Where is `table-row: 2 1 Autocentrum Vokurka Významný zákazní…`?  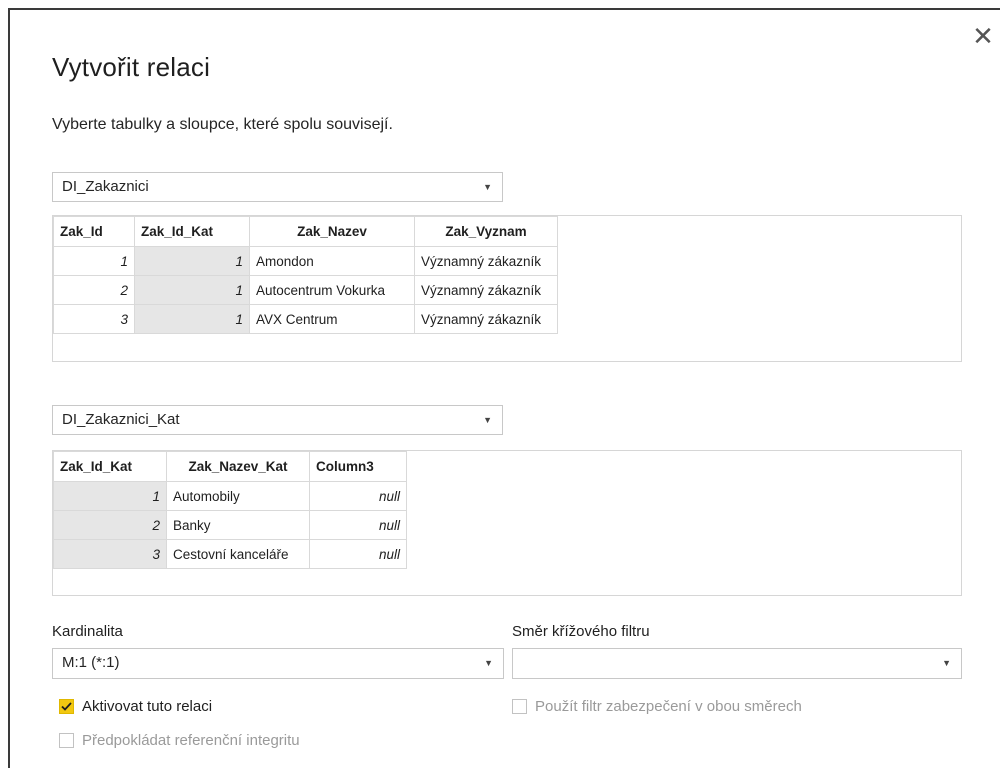 table-row: 2 1 Autocentrum Vokurka Významný zákazní… is located at coordinates (305, 290).